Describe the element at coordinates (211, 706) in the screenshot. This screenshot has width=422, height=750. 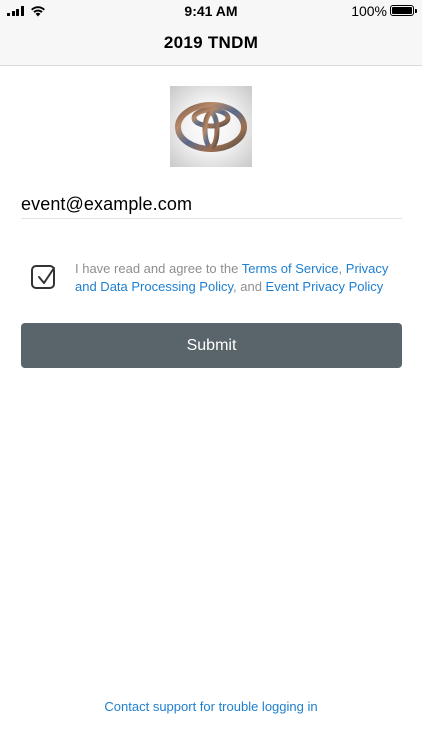
I see `contact-support-link: Contact support for trouble logging in` at that location.